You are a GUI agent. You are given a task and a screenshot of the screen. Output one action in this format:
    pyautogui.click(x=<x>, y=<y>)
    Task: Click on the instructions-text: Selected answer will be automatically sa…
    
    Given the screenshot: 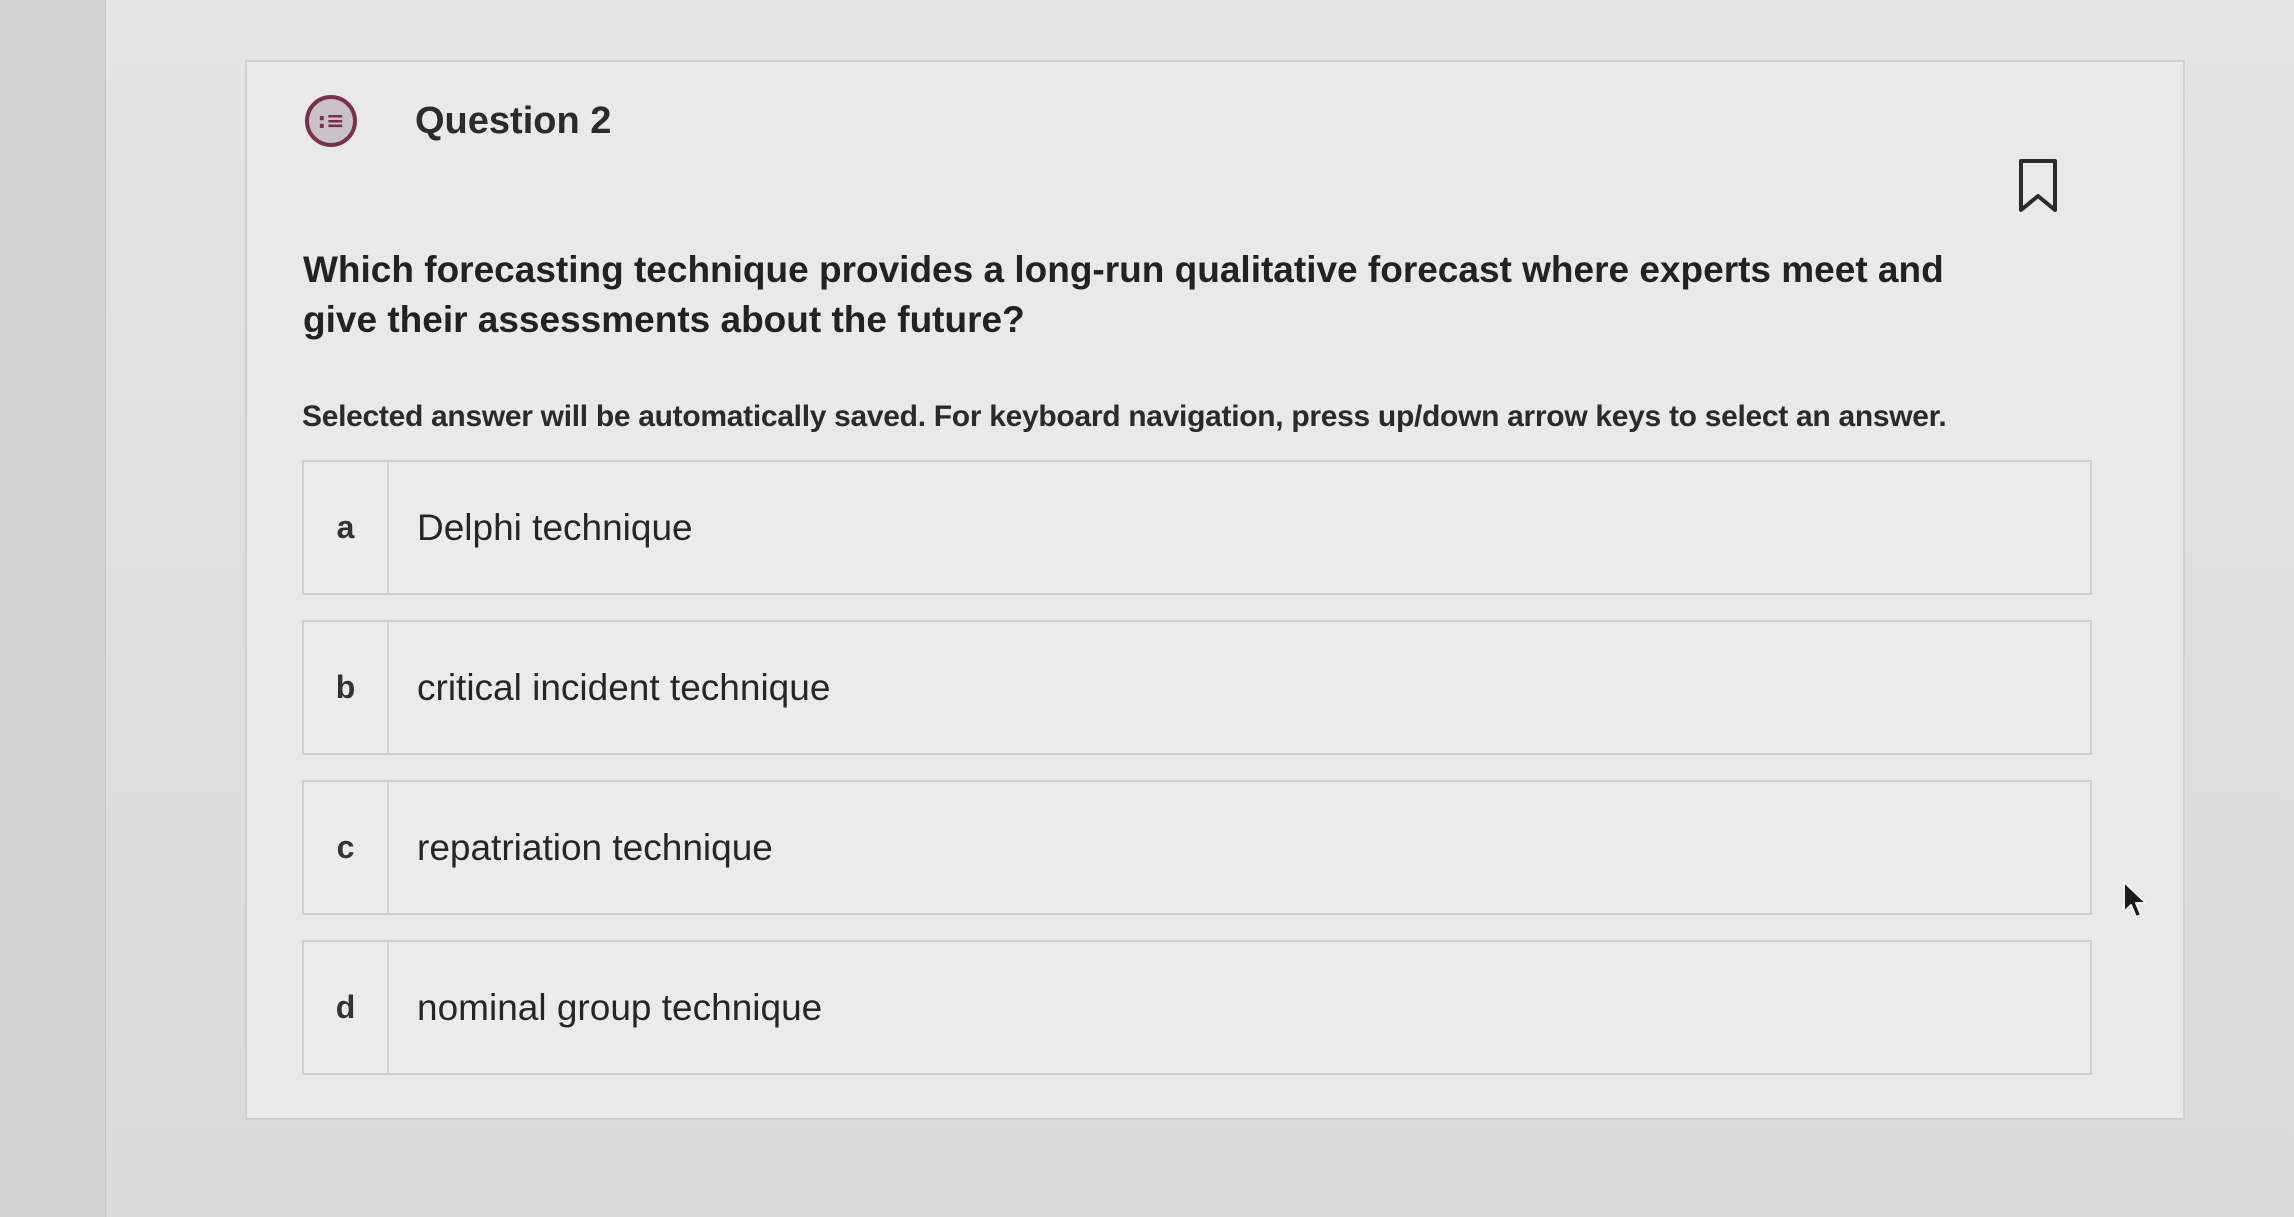 What is the action you would take?
    pyautogui.click(x=1124, y=416)
    